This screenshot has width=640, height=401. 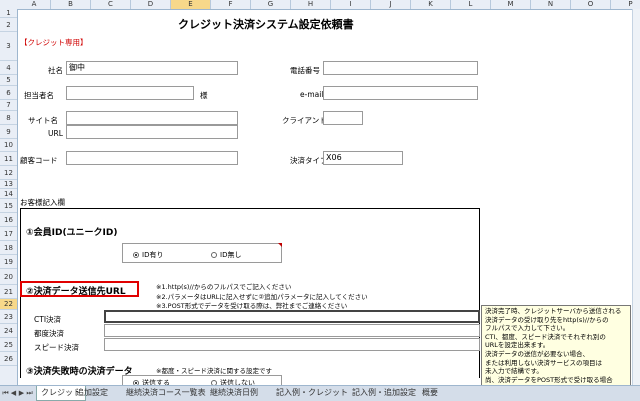 I want to click on first-sheet-icon: ⏮, so click(x=5, y=393).